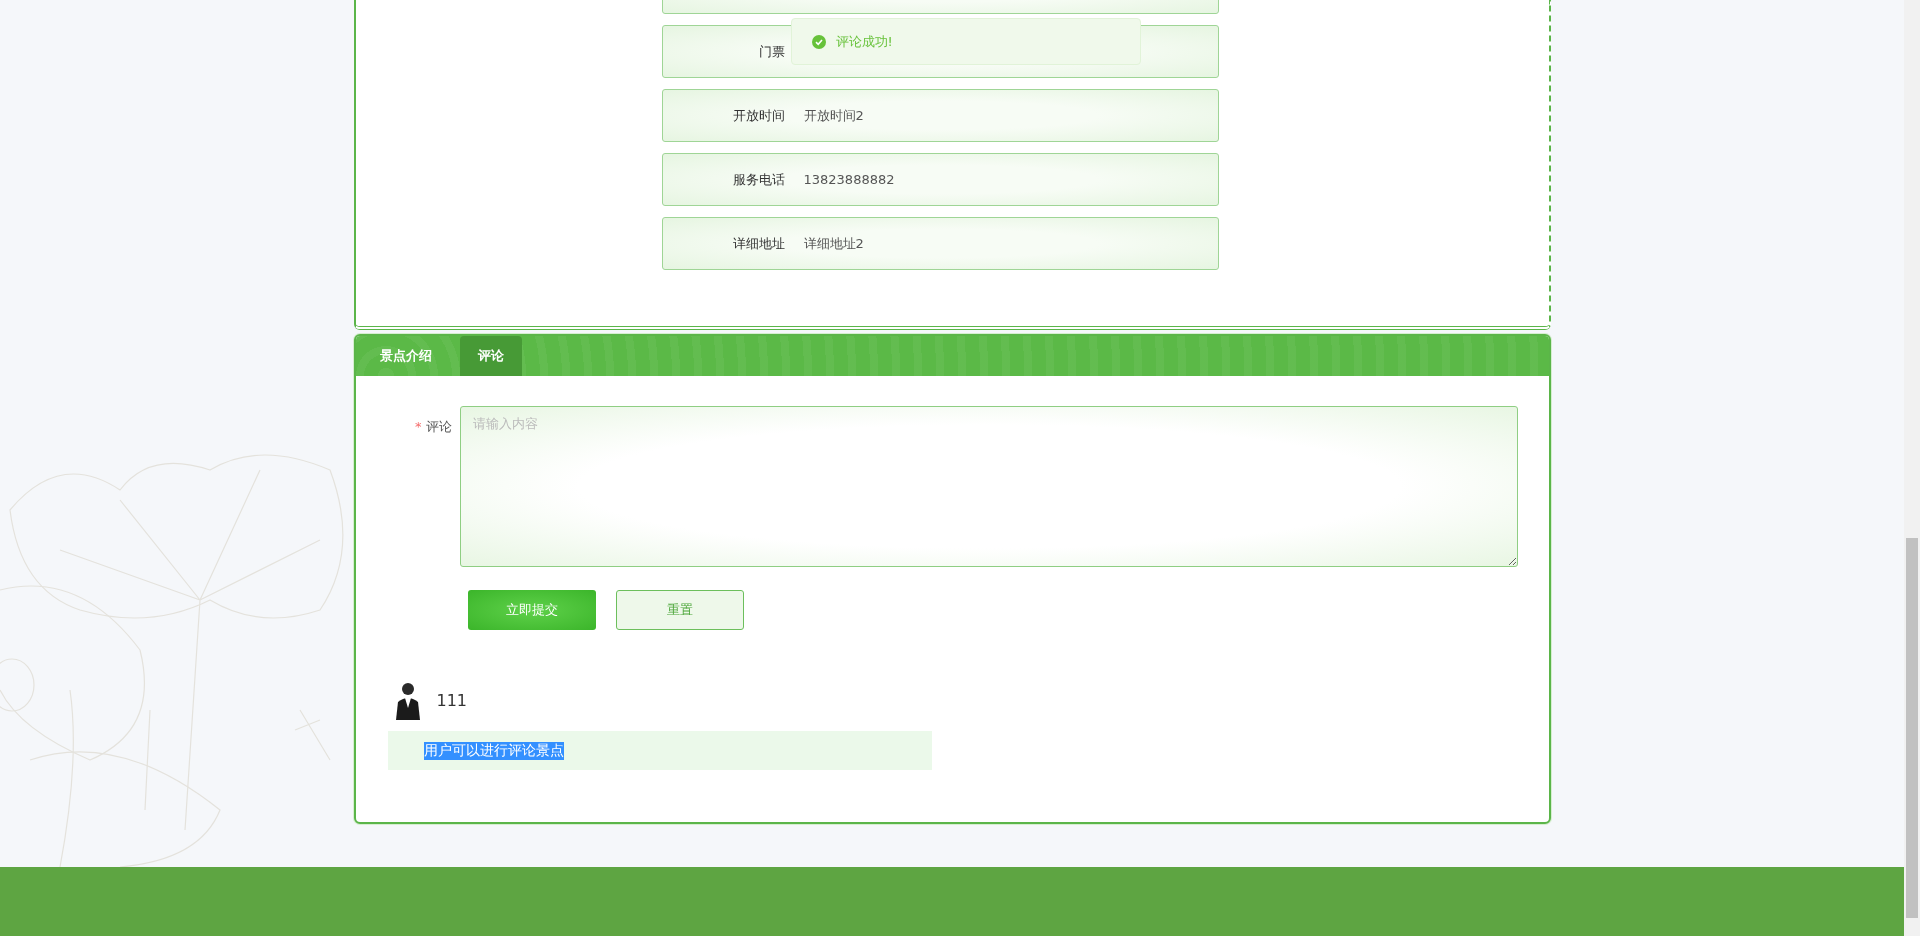 This screenshot has height=936, width=1920. What do you see at coordinates (1912, 468) in the screenshot?
I see `scrollbar` at bounding box center [1912, 468].